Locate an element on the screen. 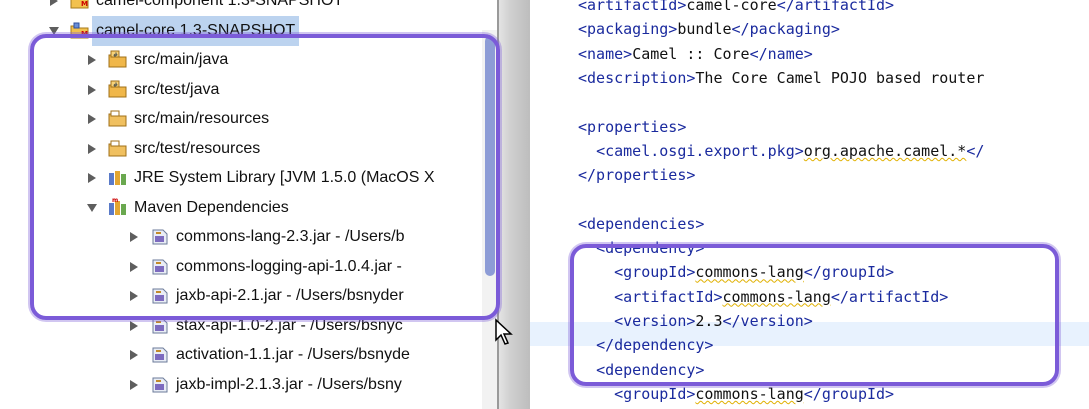  project-icon: M is located at coordinates (80, 31).